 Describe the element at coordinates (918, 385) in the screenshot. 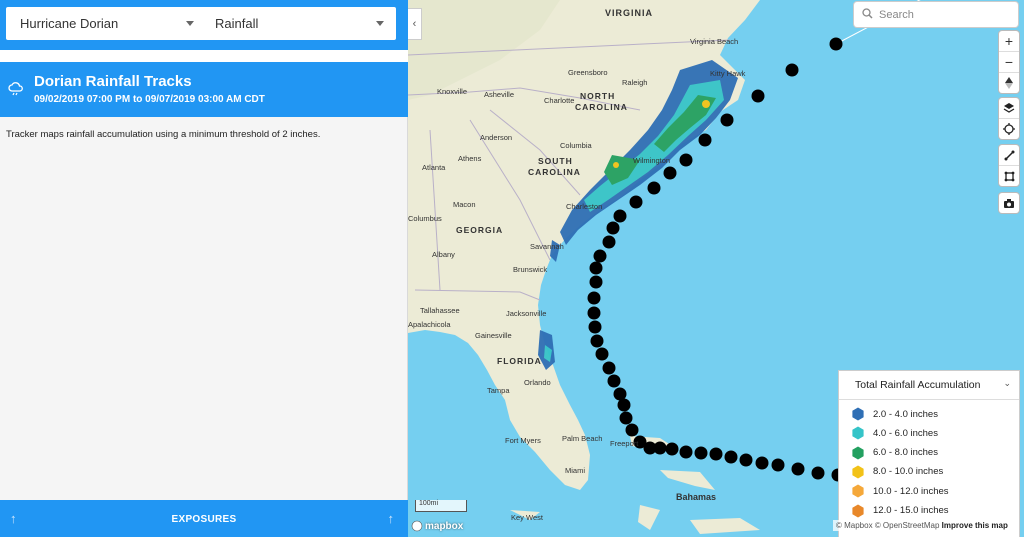

I see `legend-title: Total Rainfall Accumulation` at that location.